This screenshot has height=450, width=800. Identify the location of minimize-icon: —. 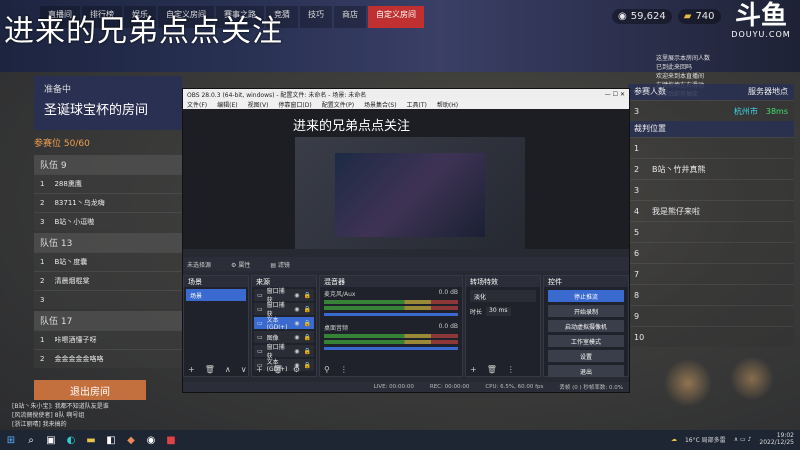
(608, 94).